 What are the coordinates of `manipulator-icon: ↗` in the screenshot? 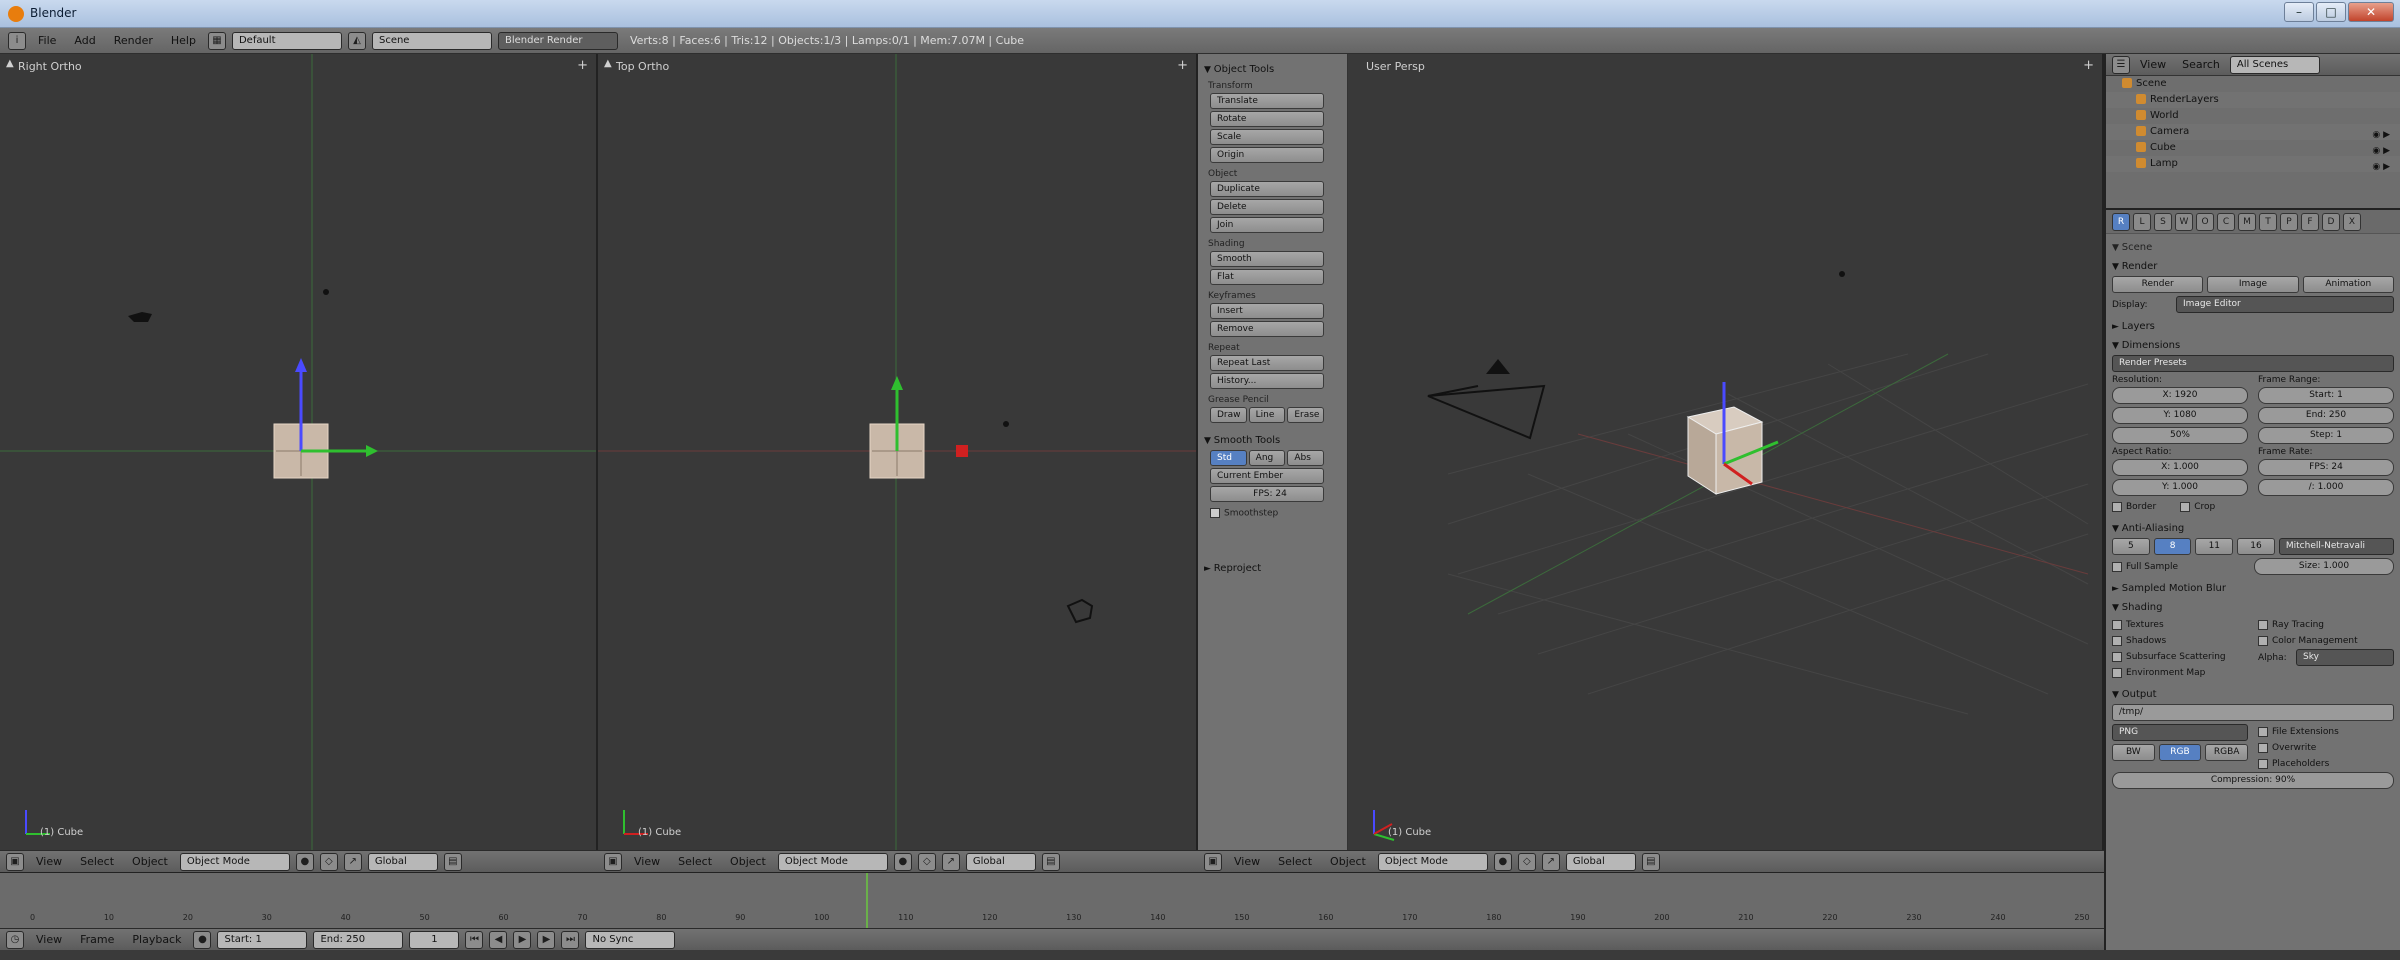 It's located at (352, 861).